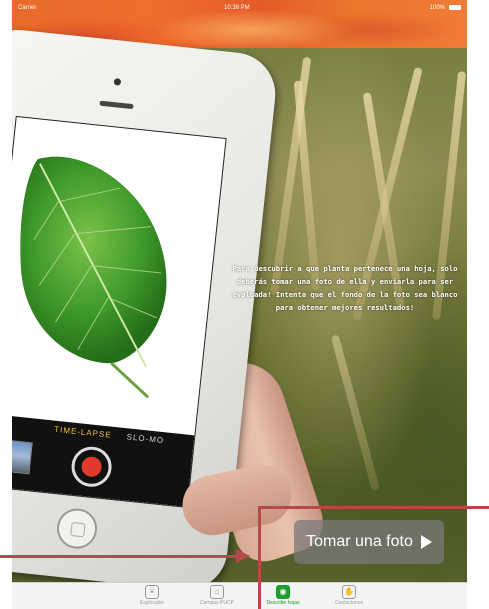  Describe the element at coordinates (217, 592) in the screenshot. I see `map-icon: ⌂` at that location.